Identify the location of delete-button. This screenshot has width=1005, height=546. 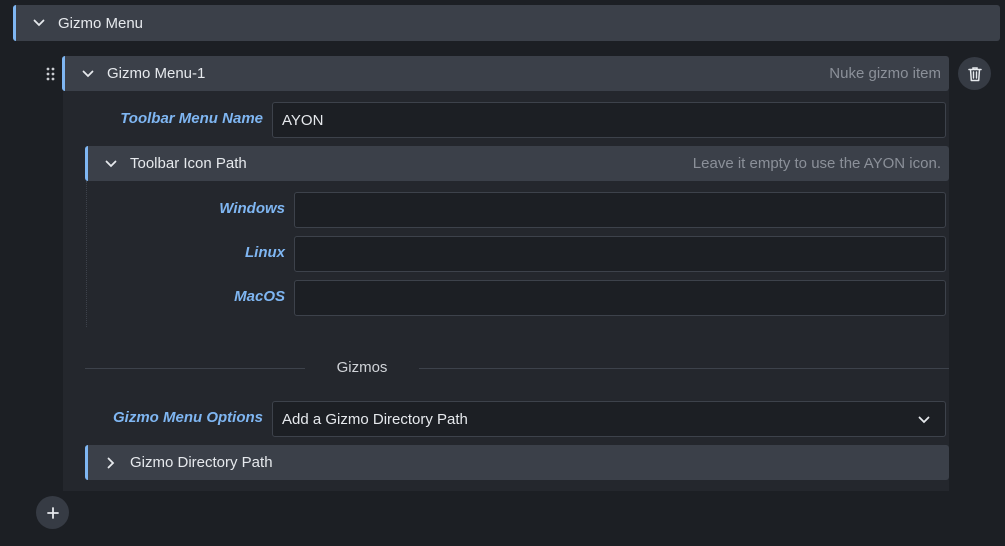
(974, 73).